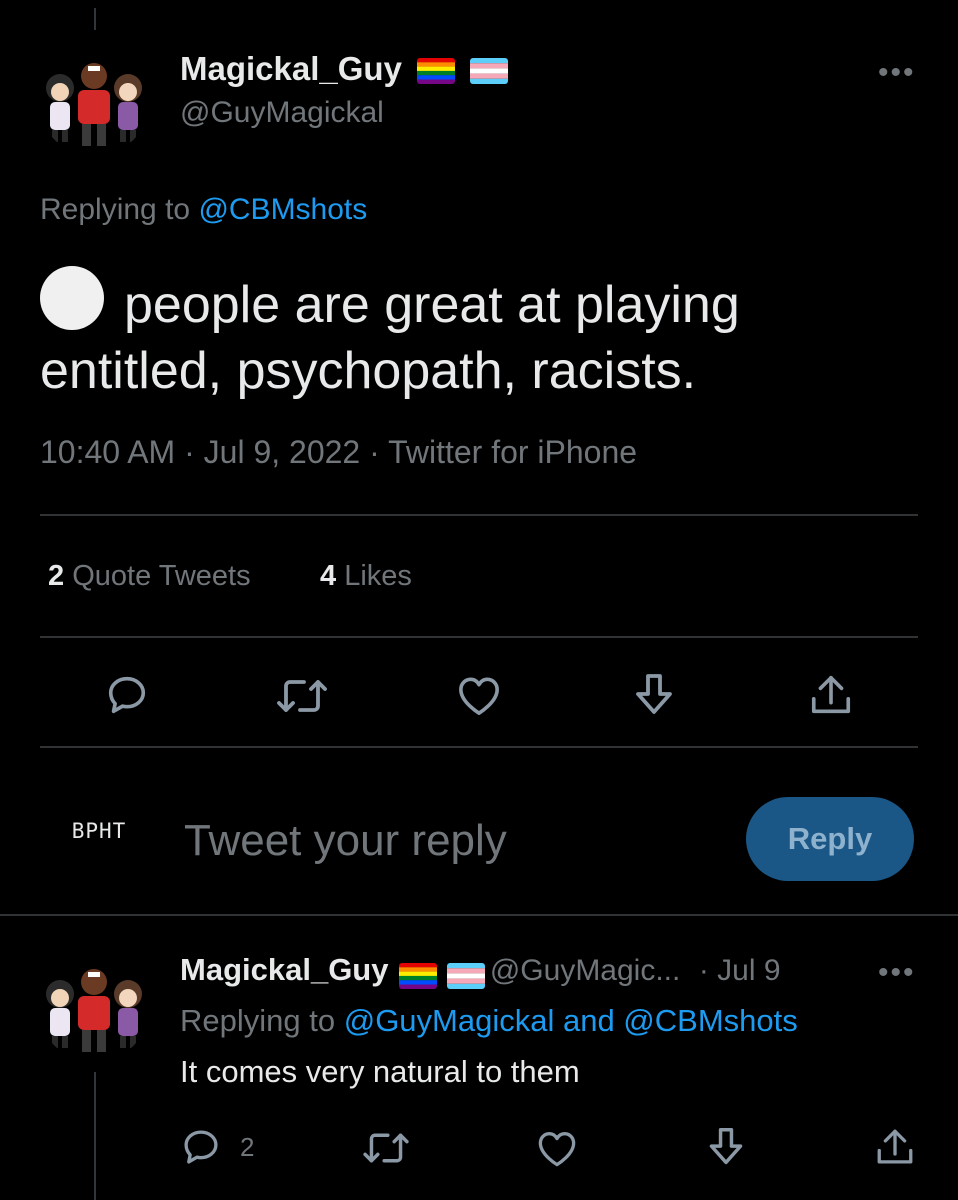 The image size is (958, 1200). What do you see at coordinates (479, 695) in the screenshot?
I see `like-icon` at bounding box center [479, 695].